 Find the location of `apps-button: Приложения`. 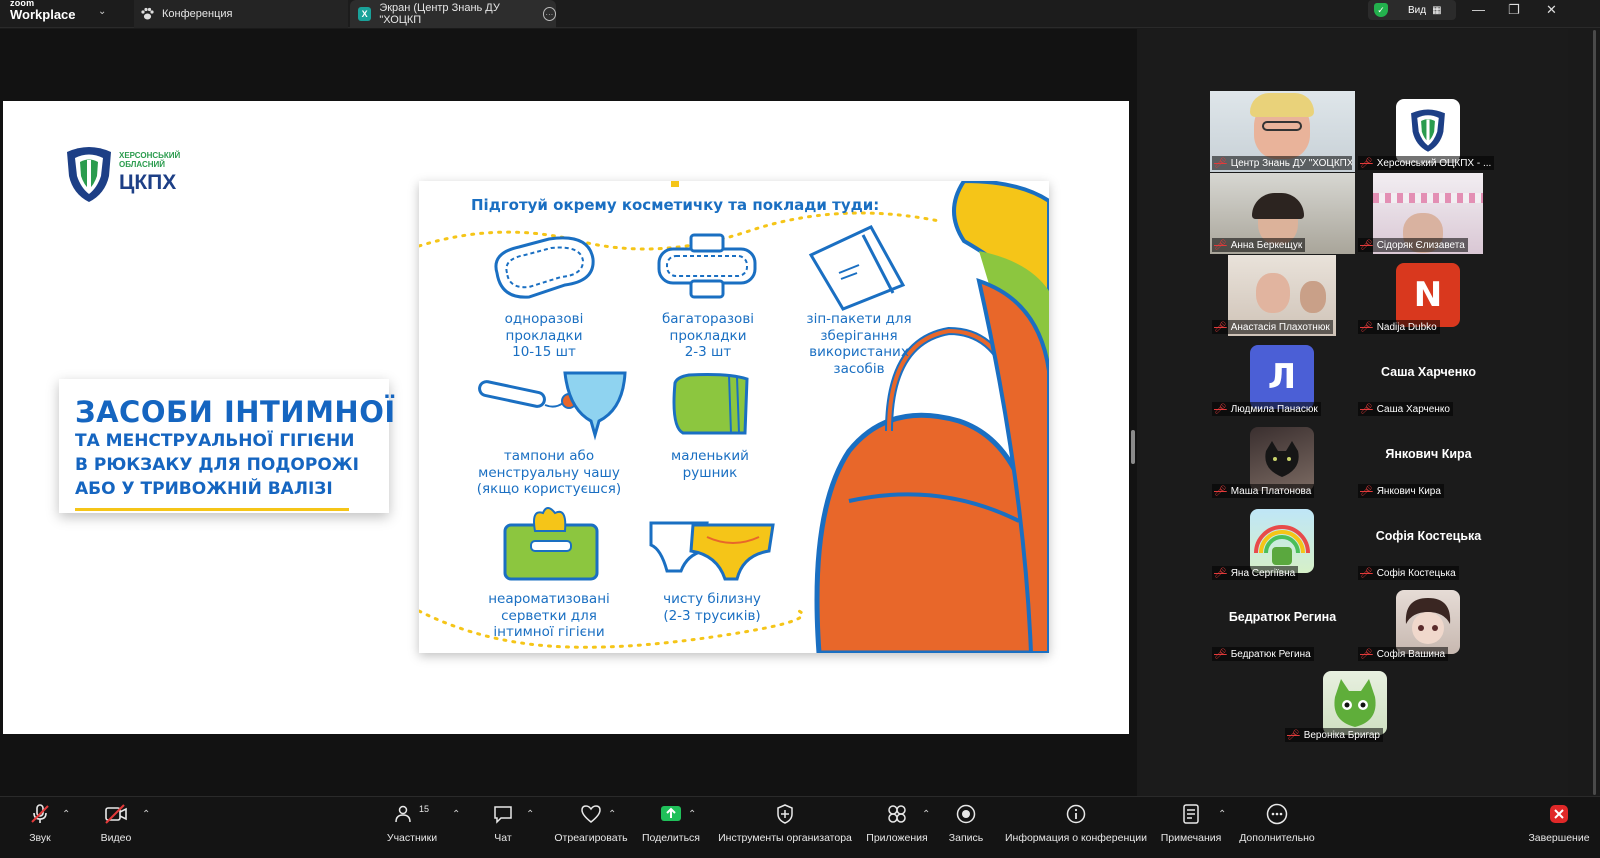

apps-button: Приложения is located at coordinates (897, 827).